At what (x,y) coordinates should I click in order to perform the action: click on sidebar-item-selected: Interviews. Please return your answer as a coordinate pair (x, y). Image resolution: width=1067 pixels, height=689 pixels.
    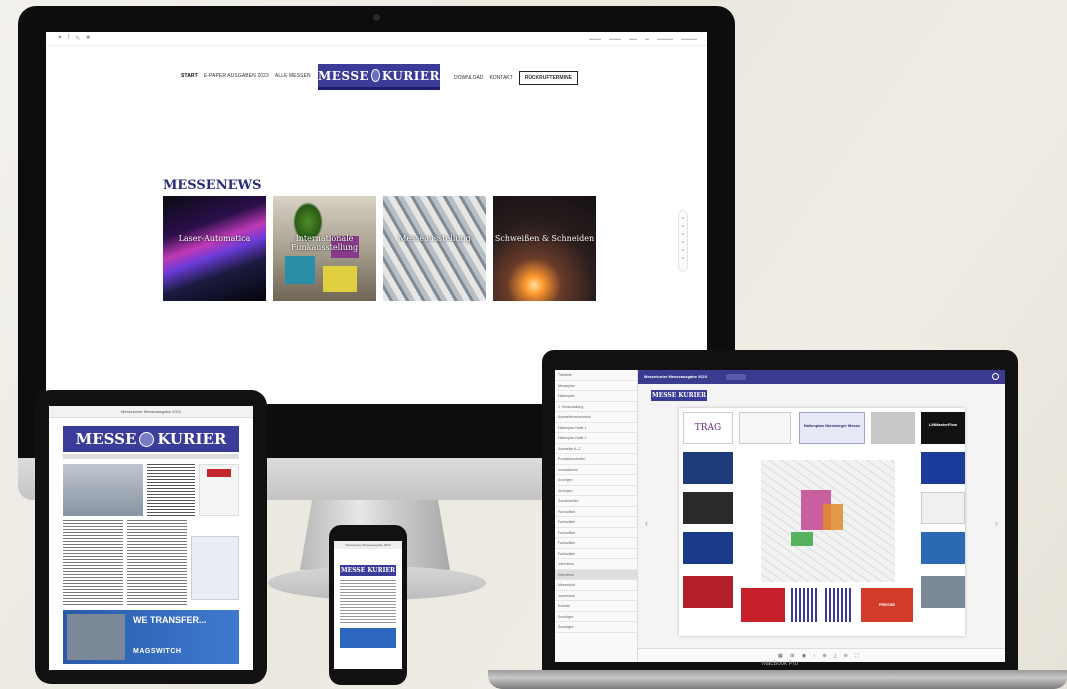
    Looking at the image, I should click on (596, 574).